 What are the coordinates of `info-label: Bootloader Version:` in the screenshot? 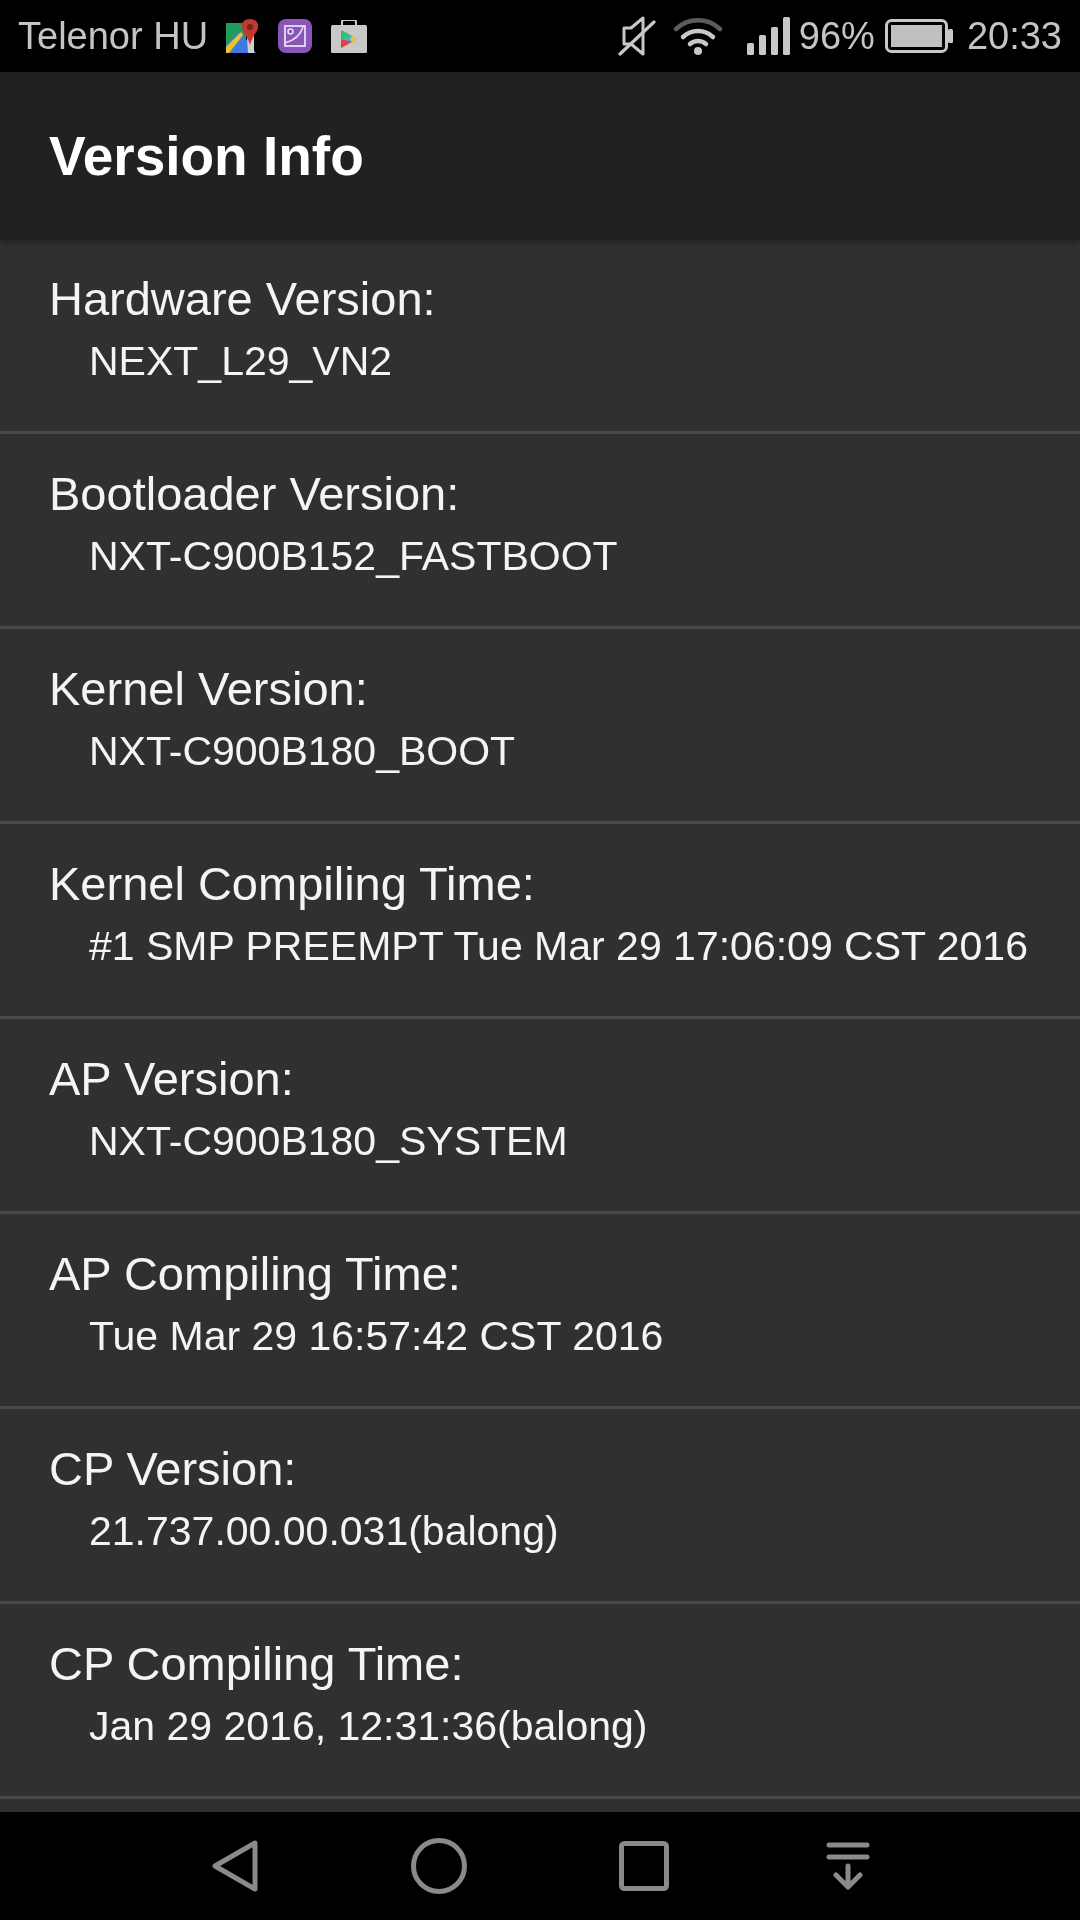 It's located at (254, 494).